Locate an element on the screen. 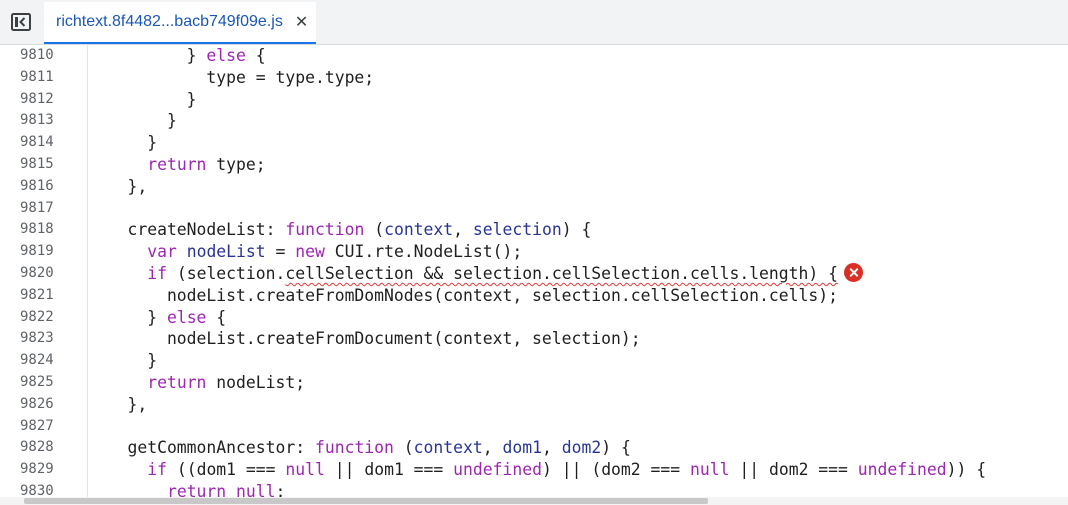 This screenshot has height=505, width=1068. line-number: 9830 is located at coordinates (37, 490).